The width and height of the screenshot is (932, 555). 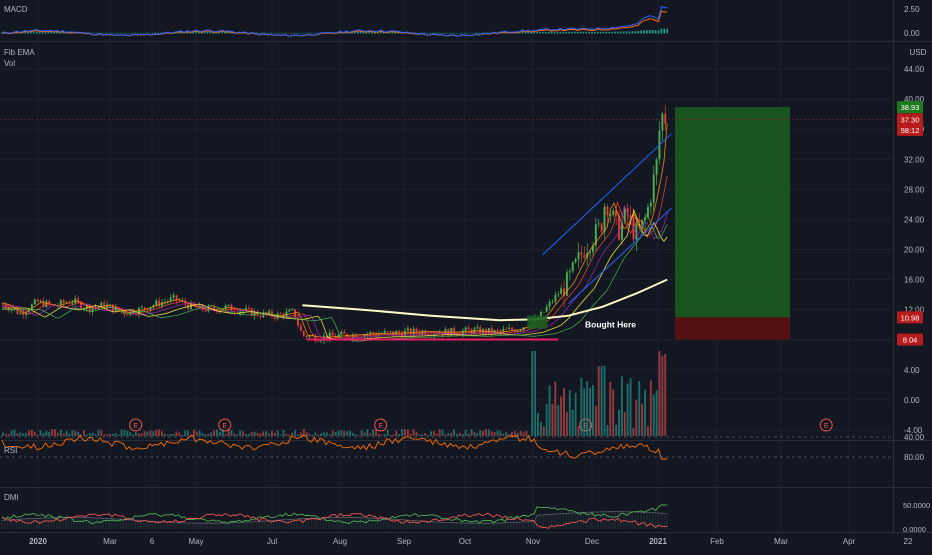 What do you see at coordinates (195, 541) in the screenshot?
I see `time-tick-label: May` at bounding box center [195, 541].